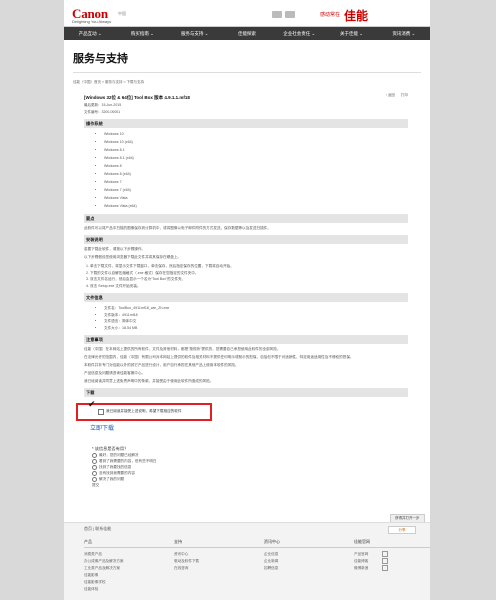 The height and width of the screenshot is (600, 496). What do you see at coordinates (404, 33) in the screenshot?
I see `nav-item-news: 资讯消费 ⌄` at bounding box center [404, 33].